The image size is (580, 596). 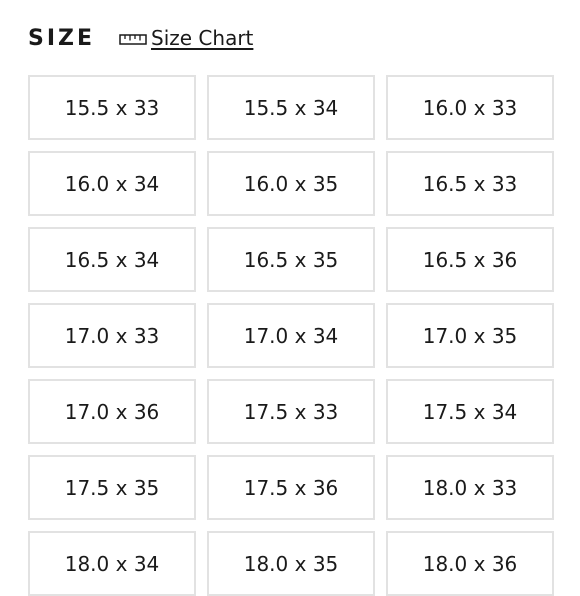 I want to click on size-option: 18.0 x 35, so click(x=291, y=563).